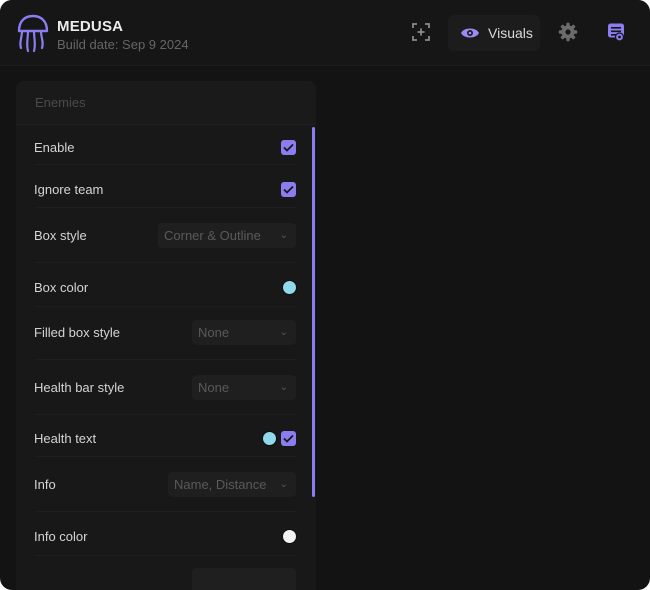 The height and width of the screenshot is (590, 650). What do you see at coordinates (61, 287) in the screenshot?
I see `setting-label: Box color` at bounding box center [61, 287].